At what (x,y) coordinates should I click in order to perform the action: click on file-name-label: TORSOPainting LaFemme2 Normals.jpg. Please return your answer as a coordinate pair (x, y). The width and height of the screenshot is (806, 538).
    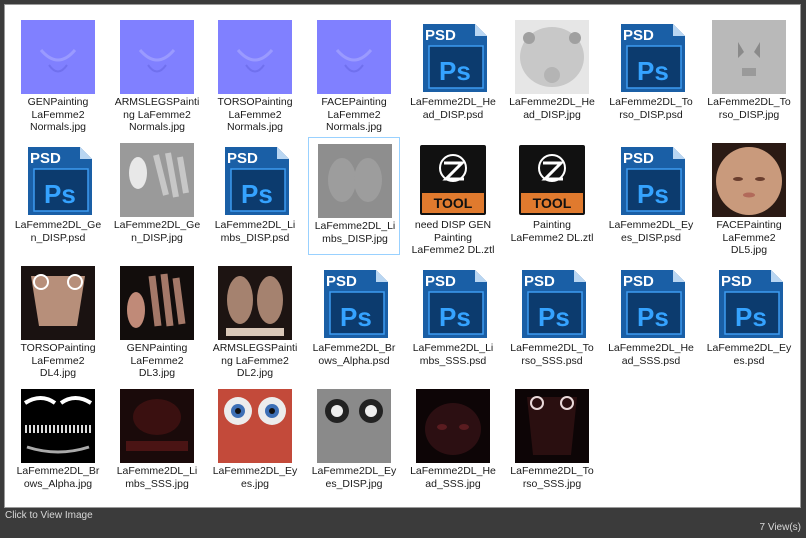
    Looking at the image, I should click on (255, 114).